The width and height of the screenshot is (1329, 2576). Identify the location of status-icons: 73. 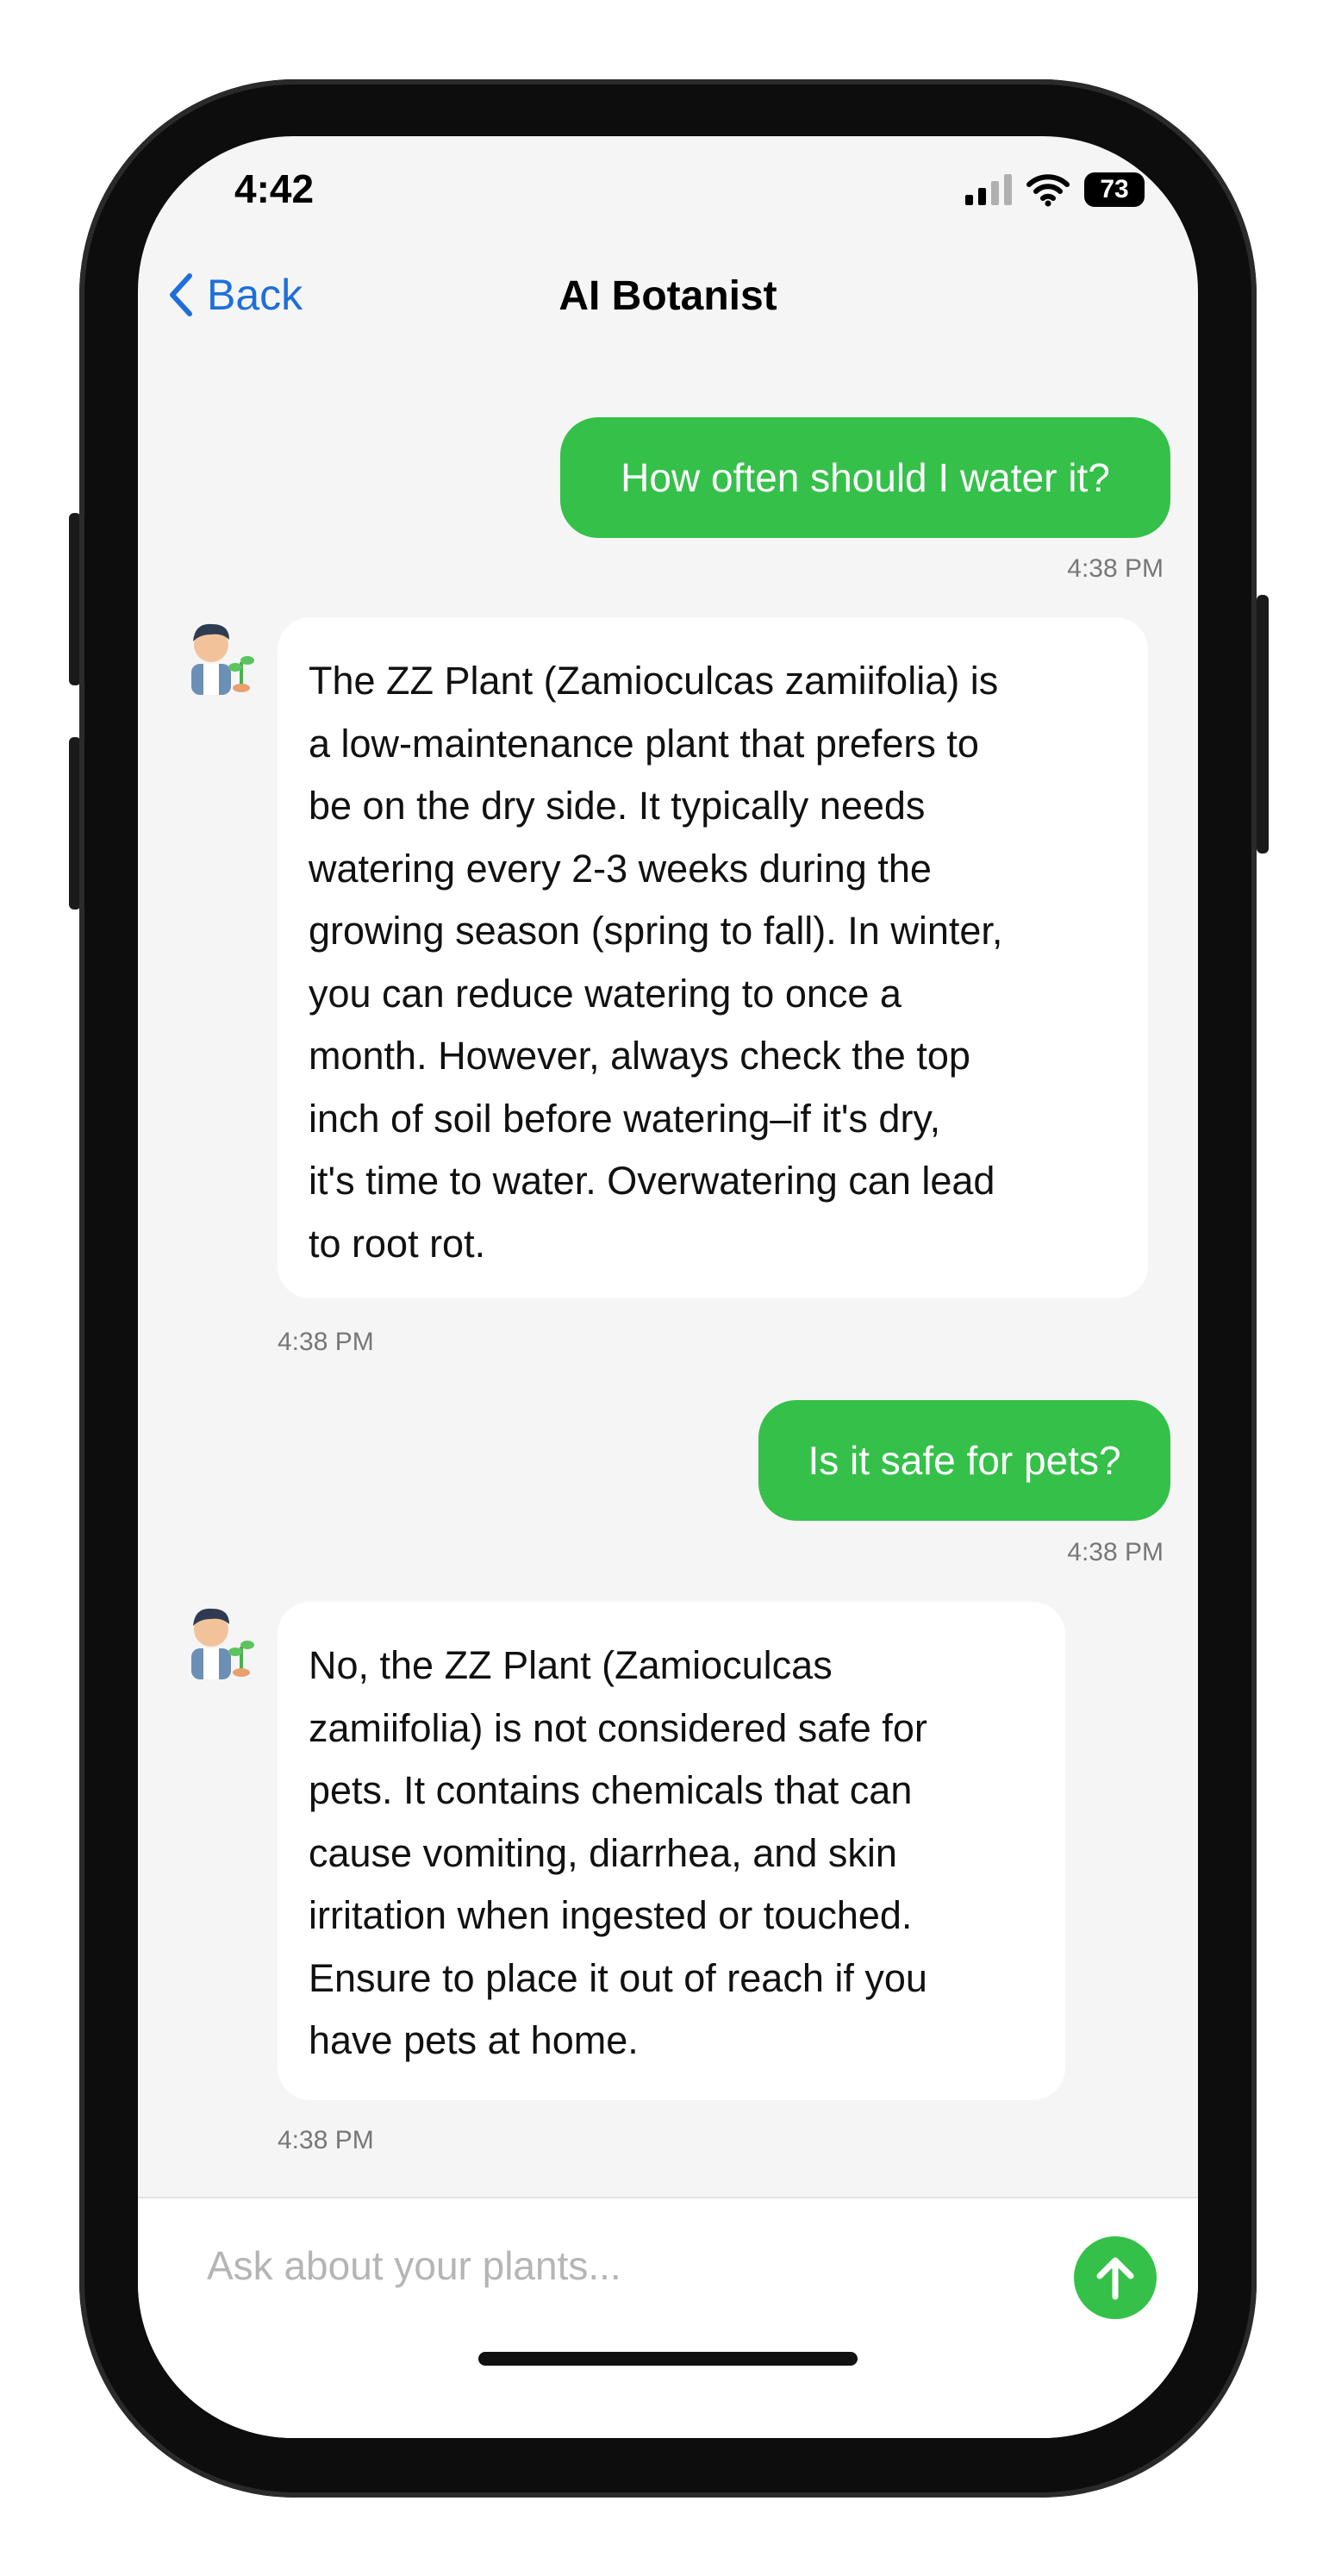
(1055, 190).